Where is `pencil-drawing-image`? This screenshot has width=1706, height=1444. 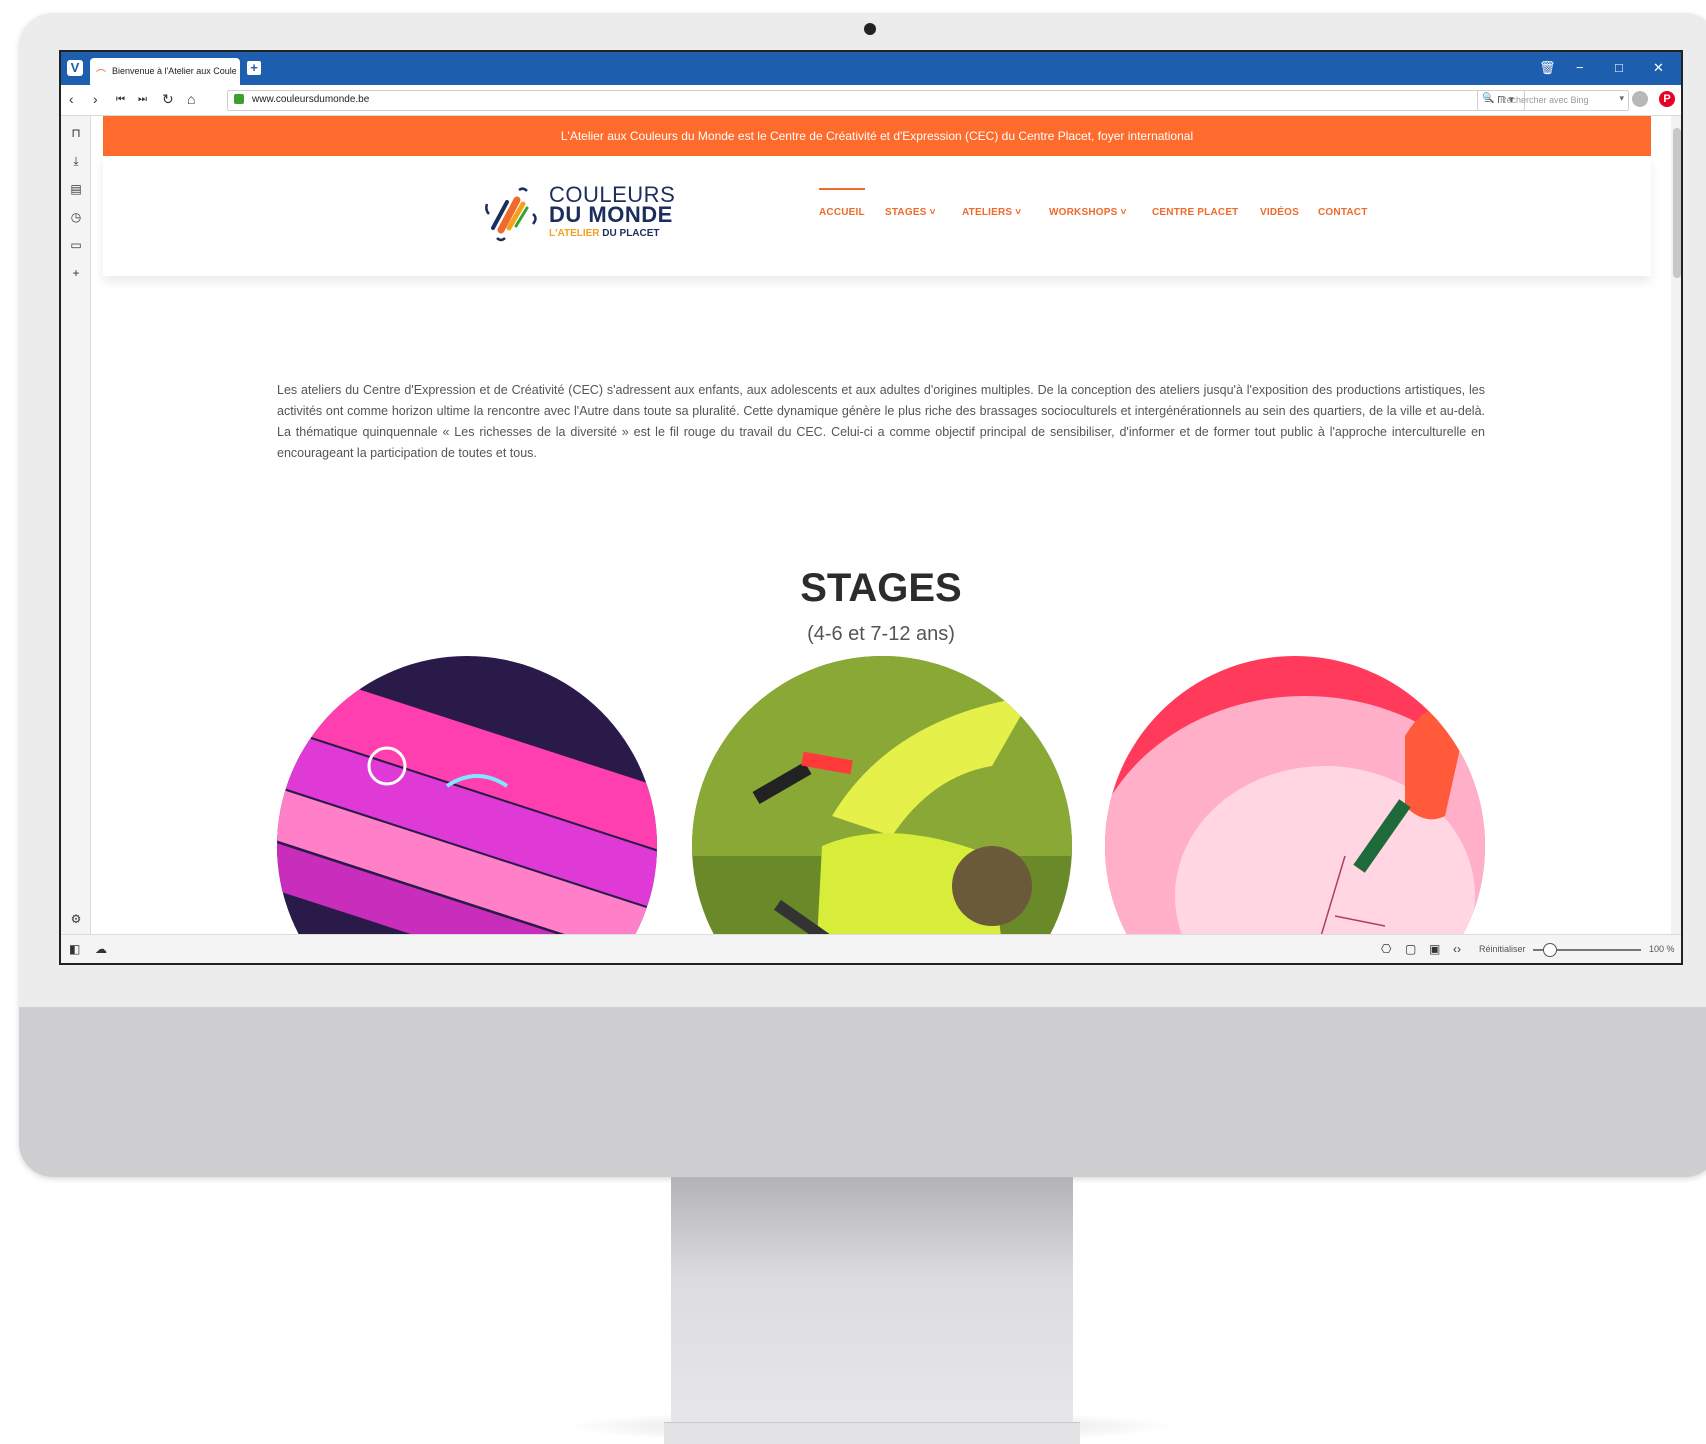 pencil-drawing-image is located at coordinates (1295, 795).